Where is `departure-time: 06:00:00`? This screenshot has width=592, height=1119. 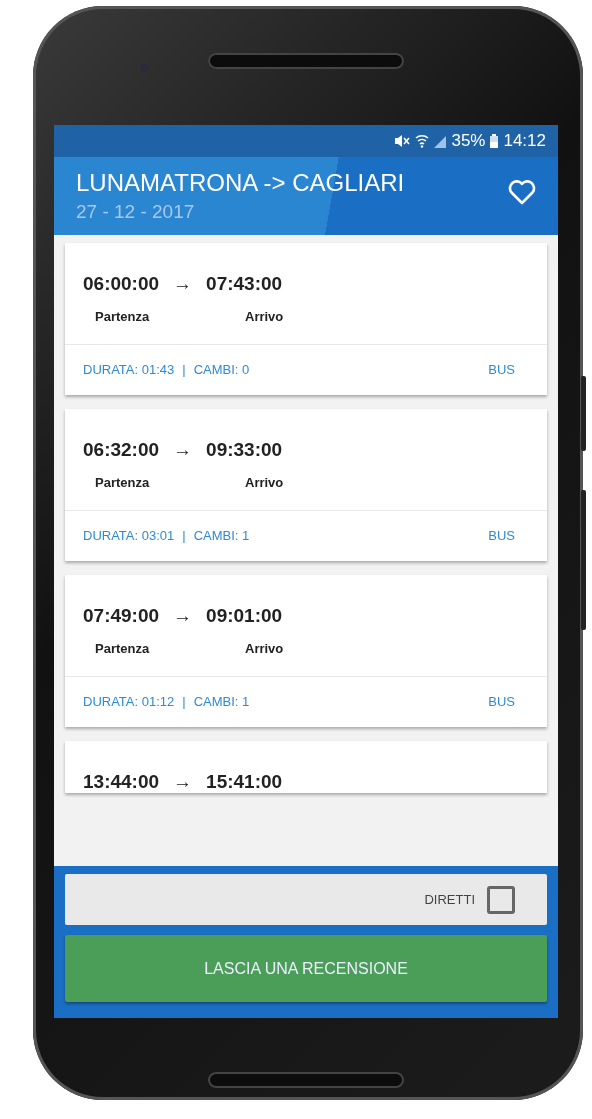 departure-time: 06:00:00 is located at coordinates (121, 284).